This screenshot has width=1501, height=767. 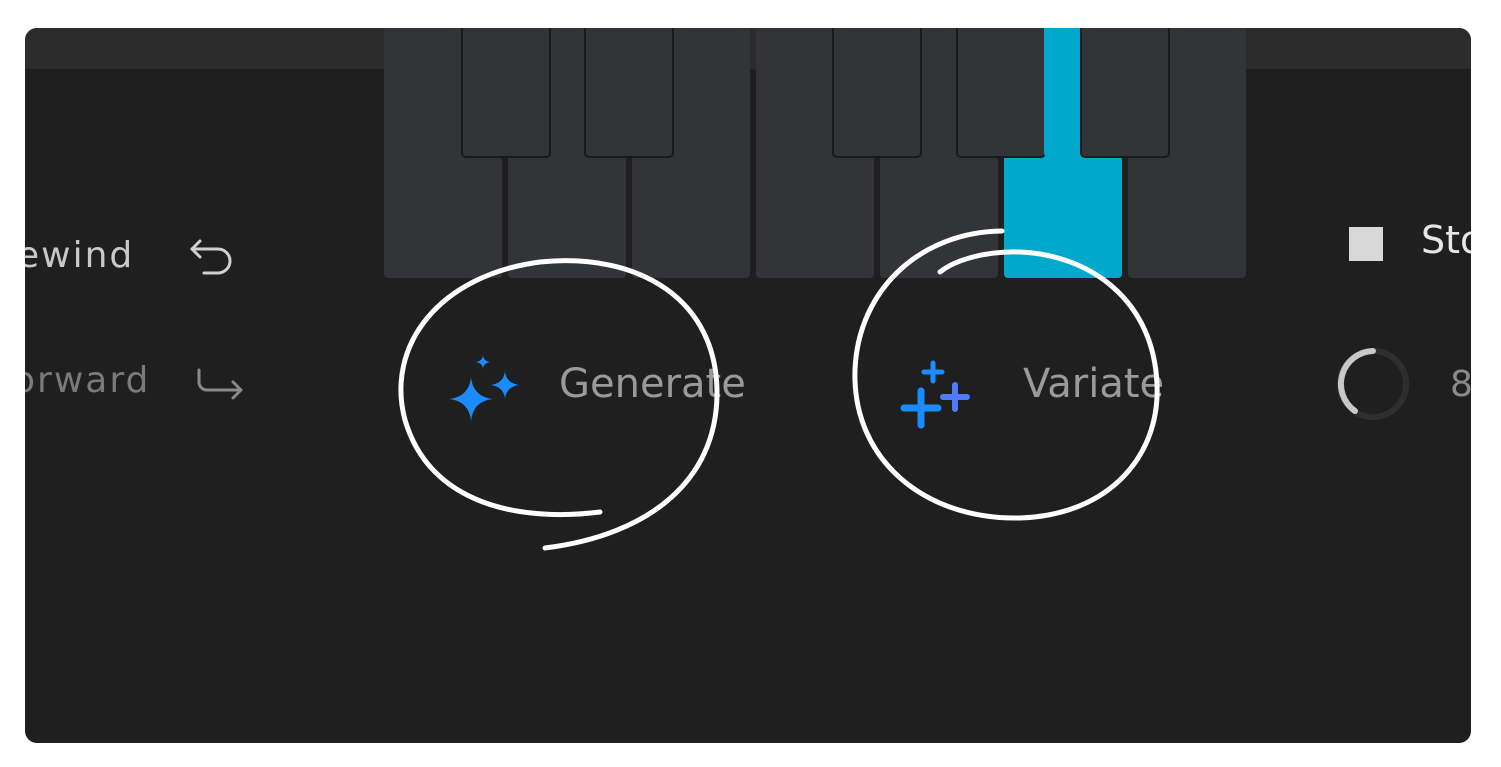 I want to click on generate-button: Generate, so click(x=595, y=393).